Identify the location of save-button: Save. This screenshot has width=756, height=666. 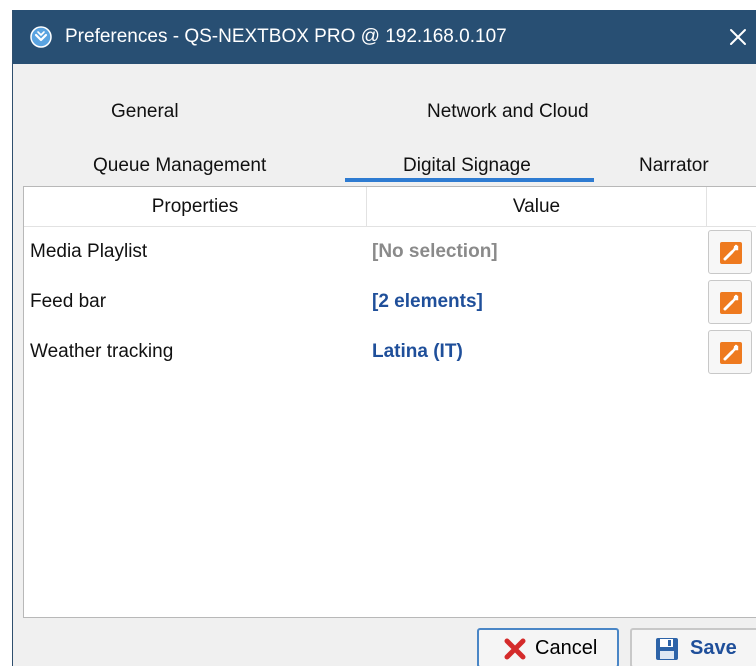
(693, 647).